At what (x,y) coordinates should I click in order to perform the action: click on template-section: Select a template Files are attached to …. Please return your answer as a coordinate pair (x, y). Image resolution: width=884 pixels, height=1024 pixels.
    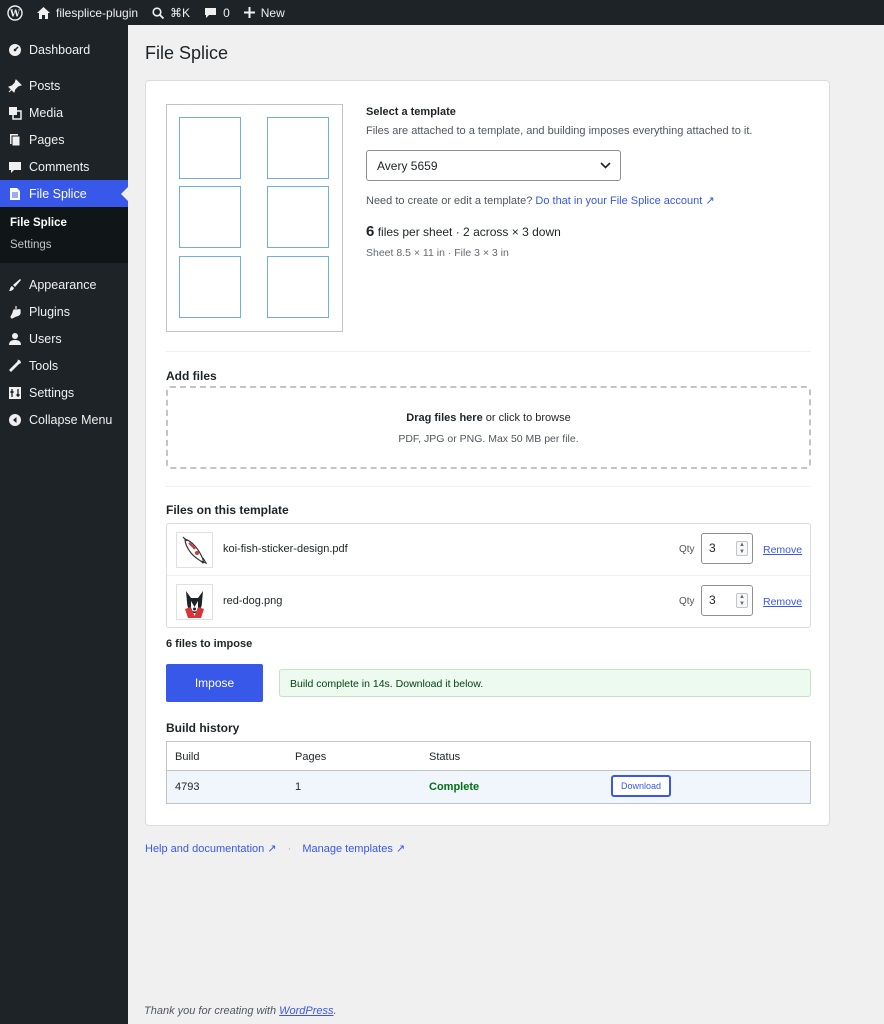
    Looking at the image, I should click on (586, 182).